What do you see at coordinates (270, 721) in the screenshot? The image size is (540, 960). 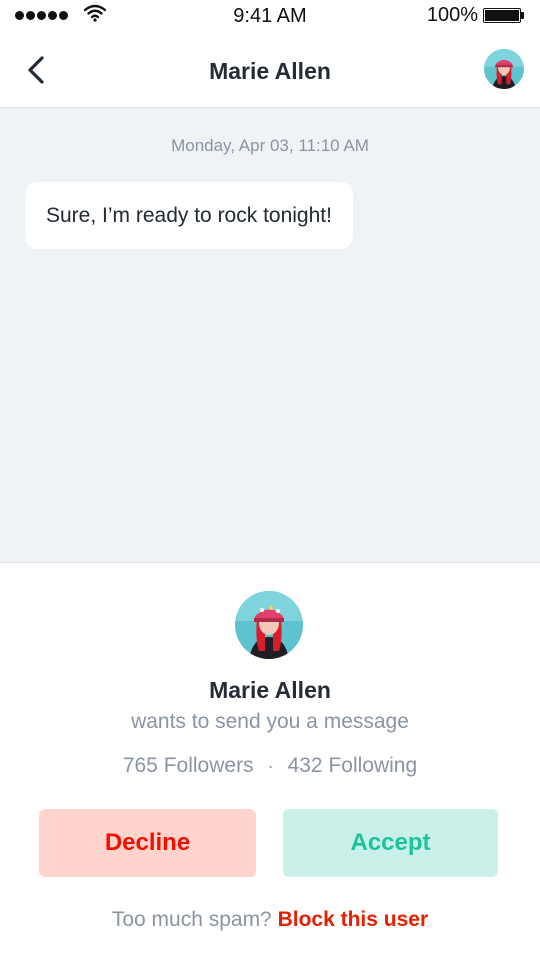 I see `request-subtitle: wants to send you a message` at bounding box center [270, 721].